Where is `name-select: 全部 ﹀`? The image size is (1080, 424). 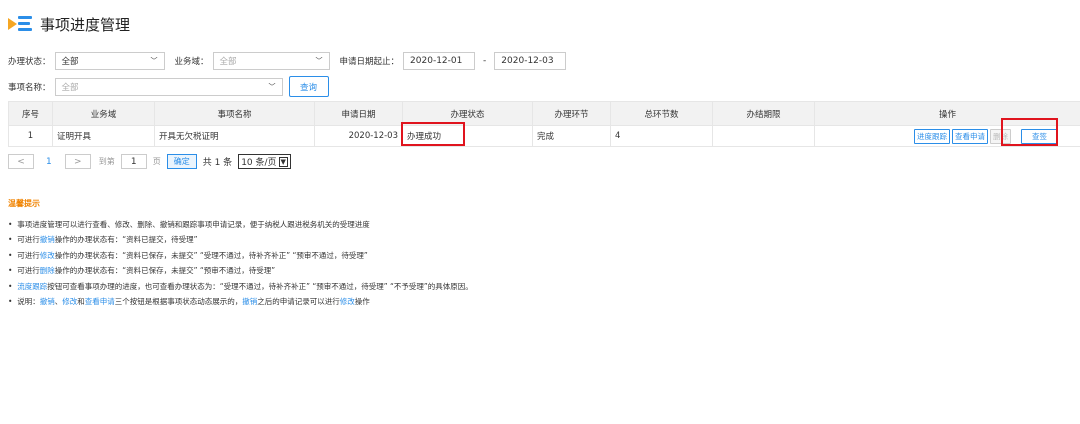
name-select: 全部 ﹀ is located at coordinates (168, 86).